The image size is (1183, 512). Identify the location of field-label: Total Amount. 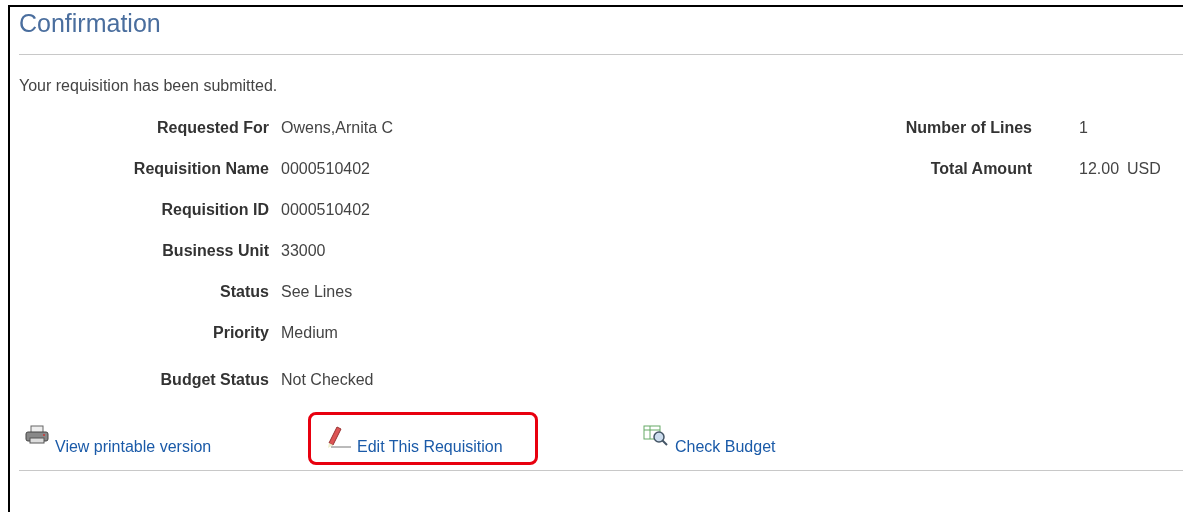
(980, 169).